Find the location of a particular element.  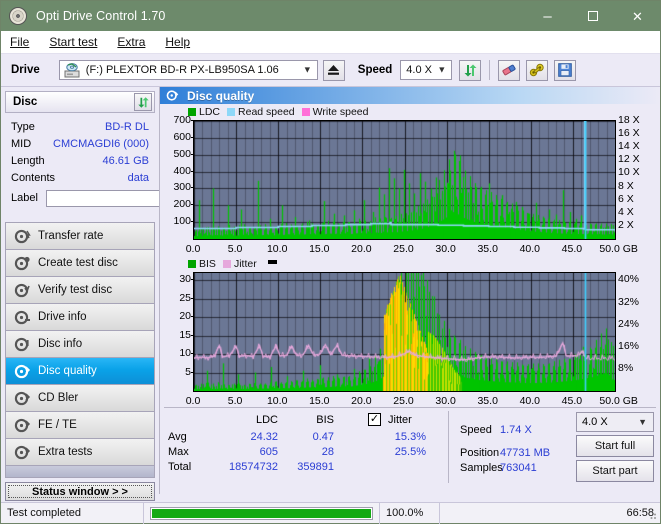

save-button is located at coordinates (565, 70).